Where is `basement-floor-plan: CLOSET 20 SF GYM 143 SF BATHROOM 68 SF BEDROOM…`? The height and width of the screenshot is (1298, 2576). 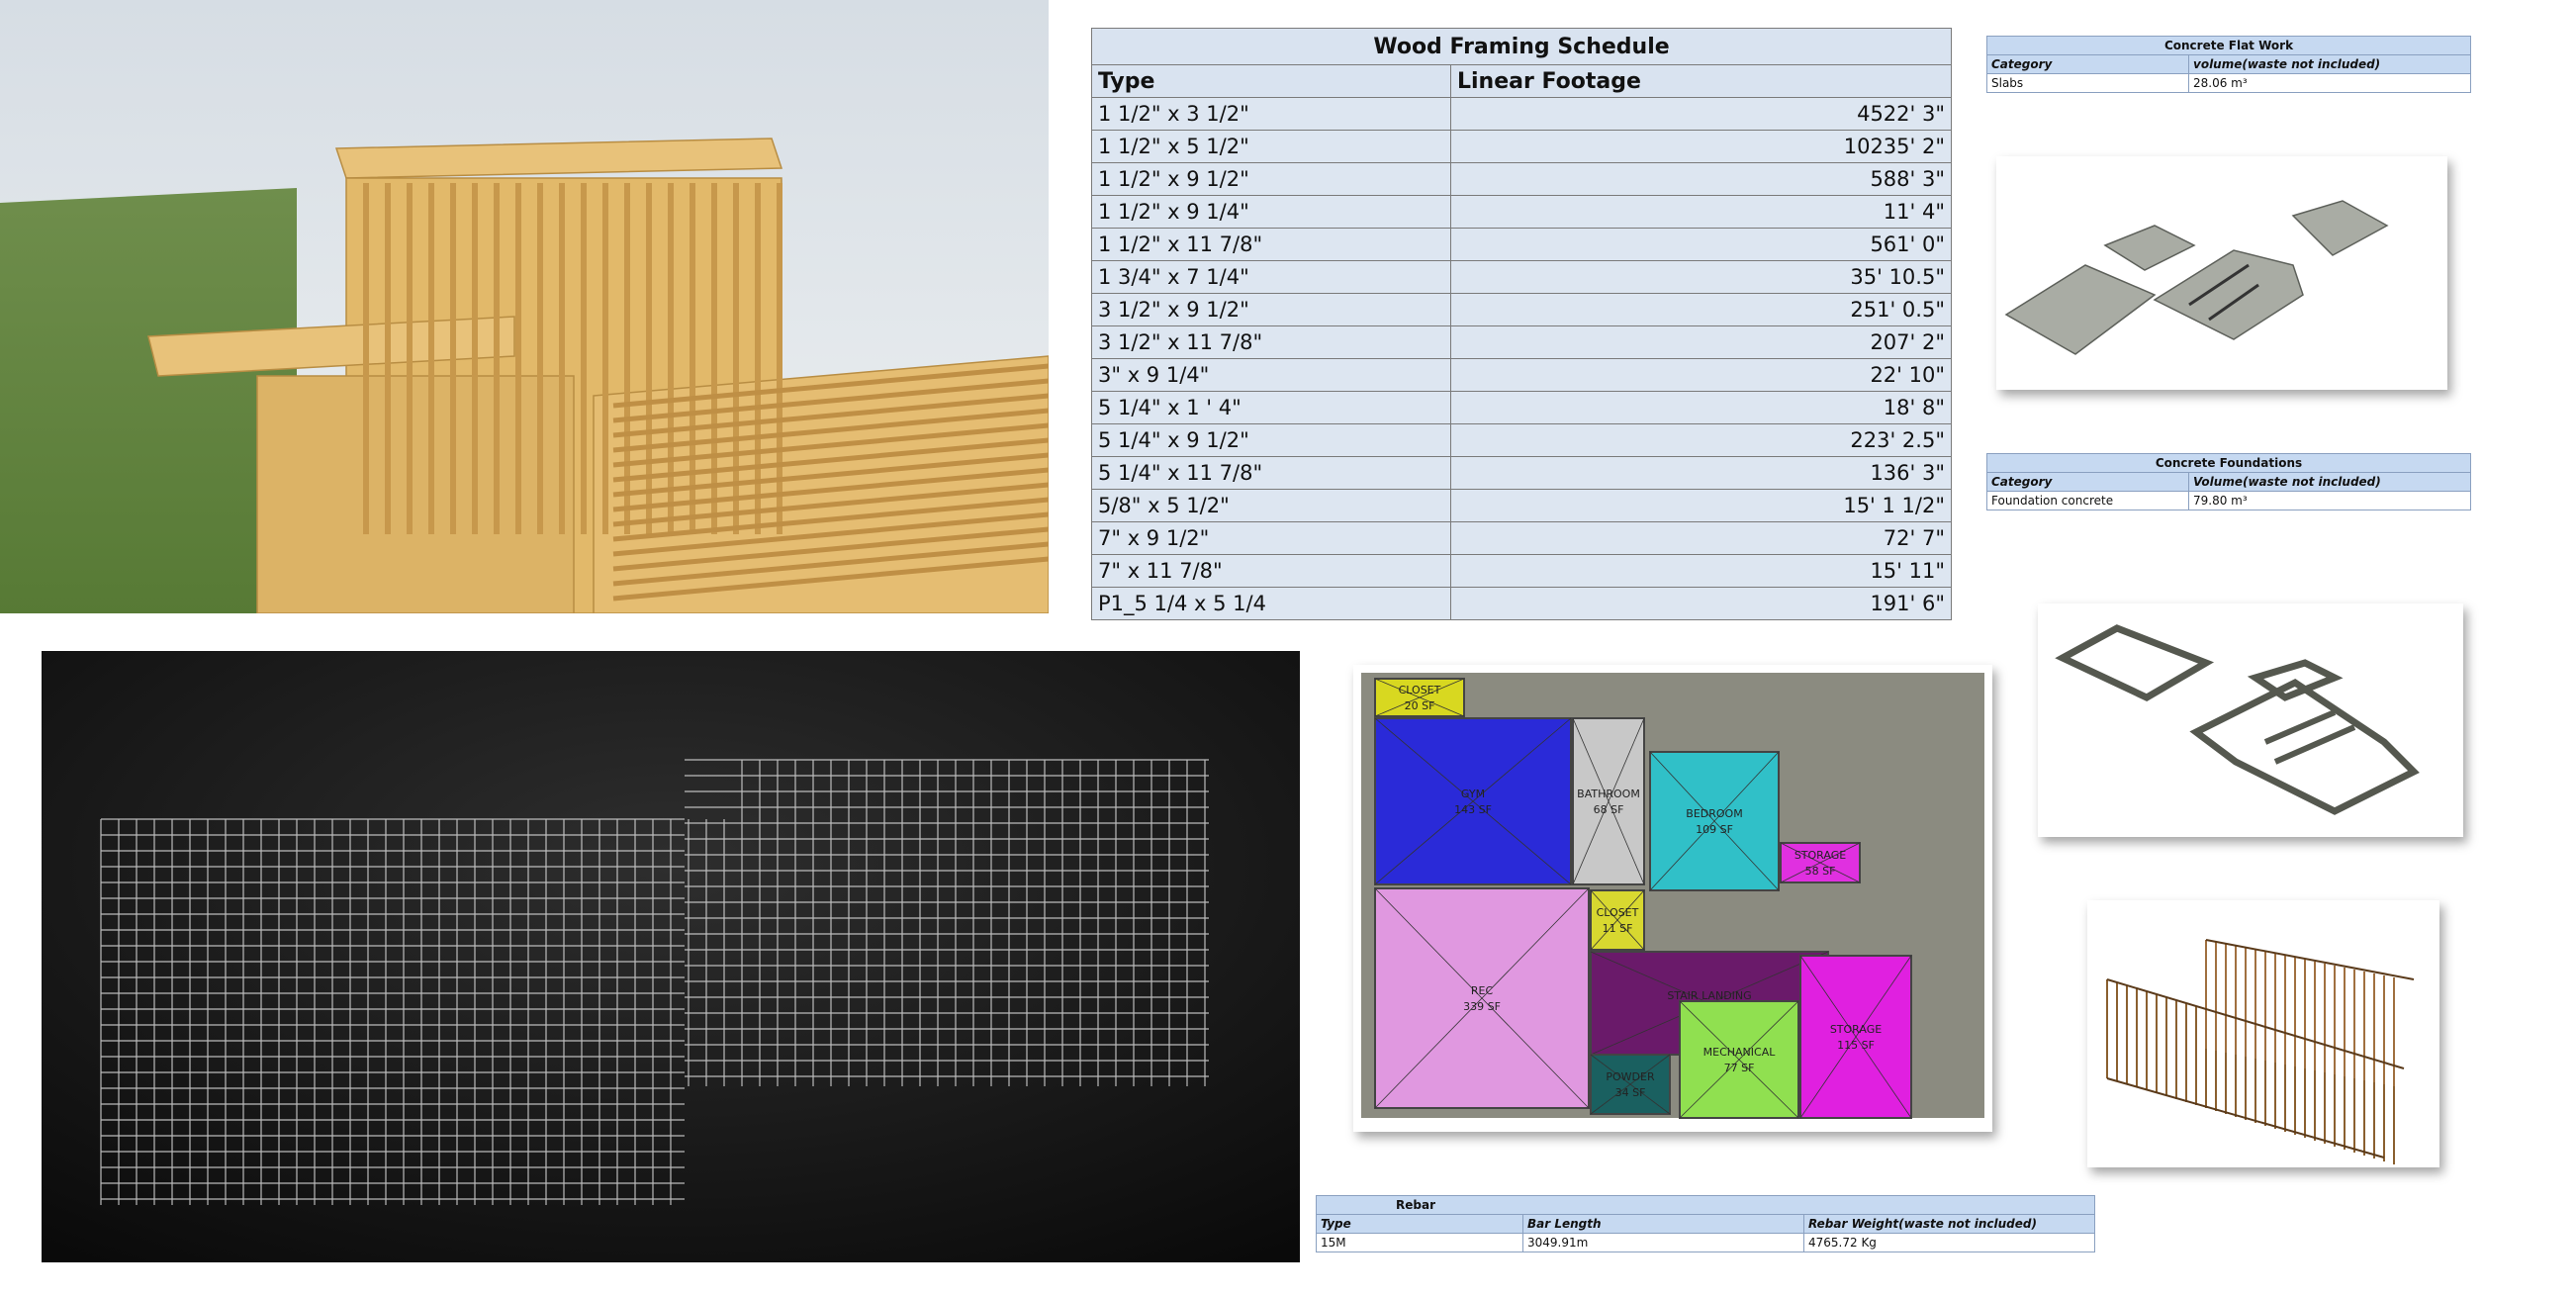
basement-floor-plan: CLOSET 20 SF GYM 143 SF BATHROOM 68 SF BEDROOM… is located at coordinates (1672, 899).